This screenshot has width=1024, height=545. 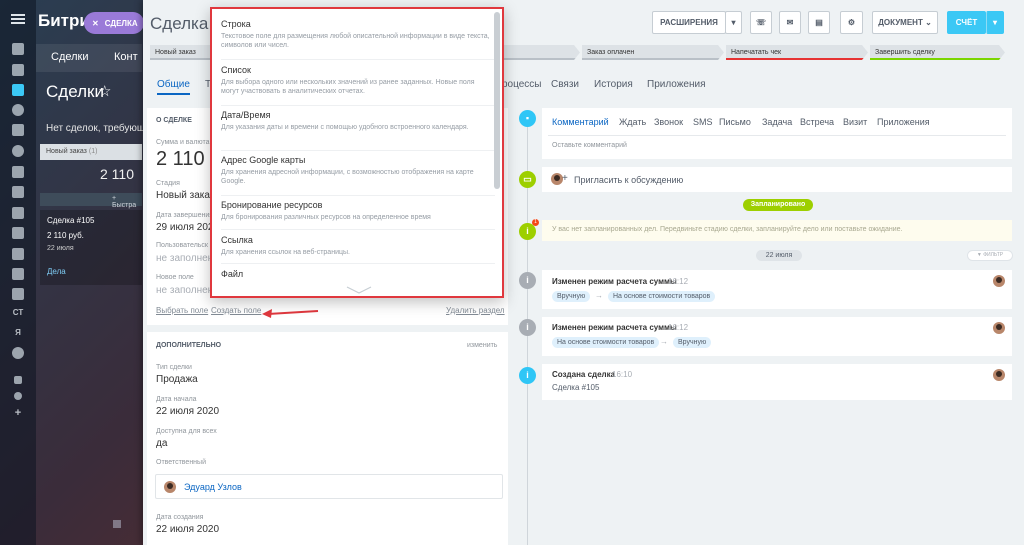 I want to click on menu-item-title: Дата/Время, so click(x=246, y=115).